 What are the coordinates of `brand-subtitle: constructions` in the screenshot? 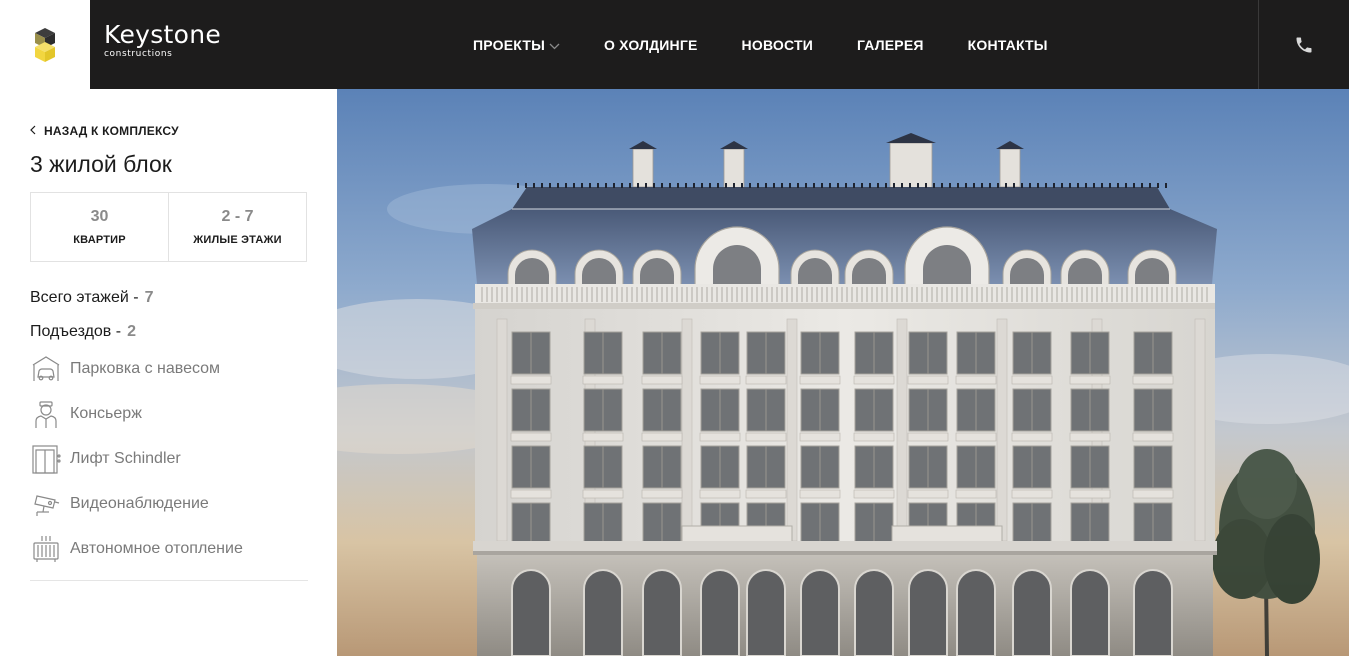 It's located at (138, 54).